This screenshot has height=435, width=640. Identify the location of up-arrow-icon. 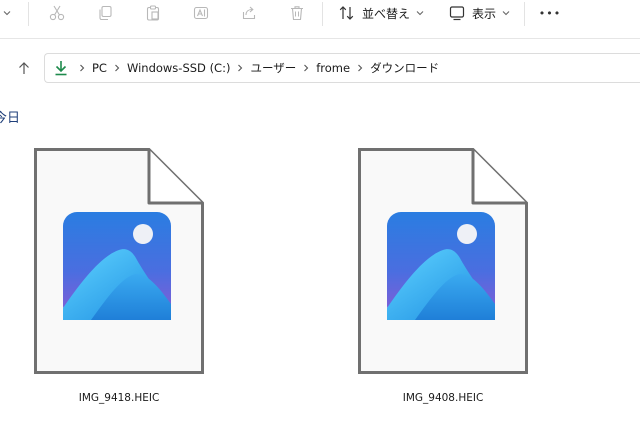
(24, 68).